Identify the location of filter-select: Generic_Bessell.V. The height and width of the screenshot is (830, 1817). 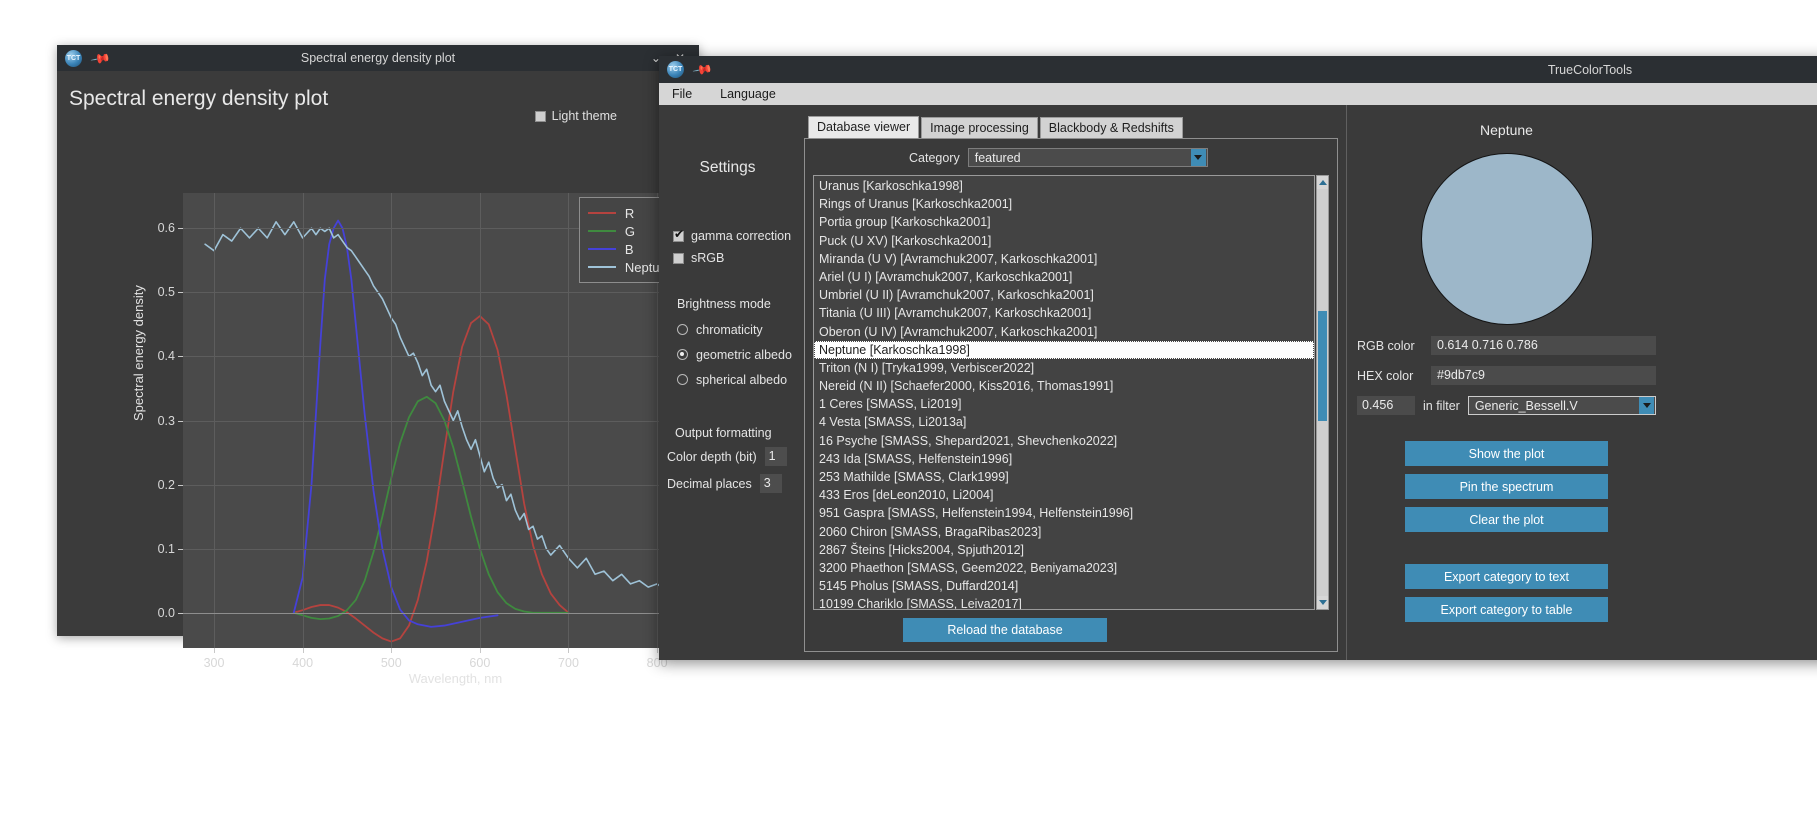
(1561, 405).